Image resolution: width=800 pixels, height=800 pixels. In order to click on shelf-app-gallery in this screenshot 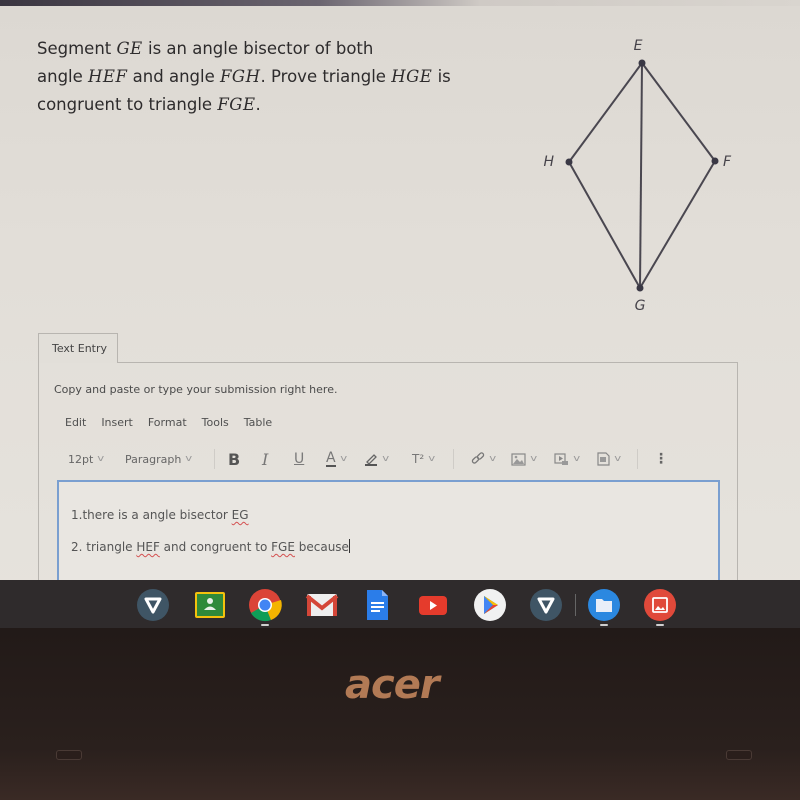, I will do `click(660, 605)`.